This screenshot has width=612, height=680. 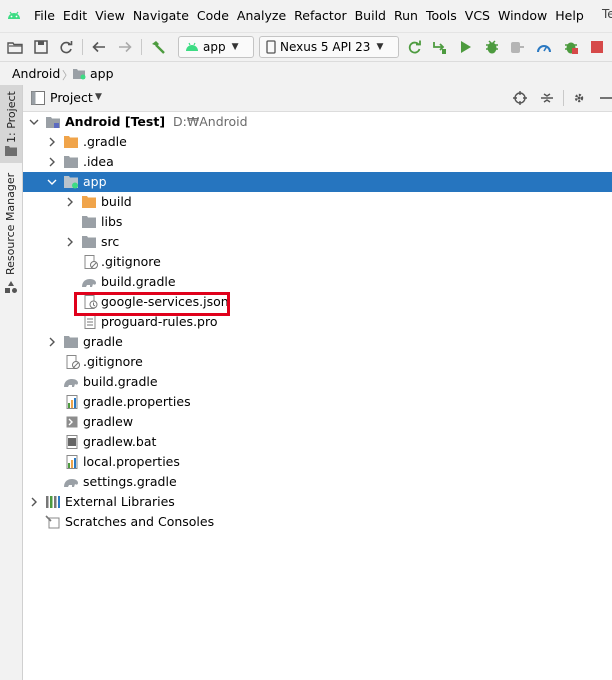 What do you see at coordinates (317, 422) in the screenshot?
I see `tree-item-gradlew: gradlew` at bounding box center [317, 422].